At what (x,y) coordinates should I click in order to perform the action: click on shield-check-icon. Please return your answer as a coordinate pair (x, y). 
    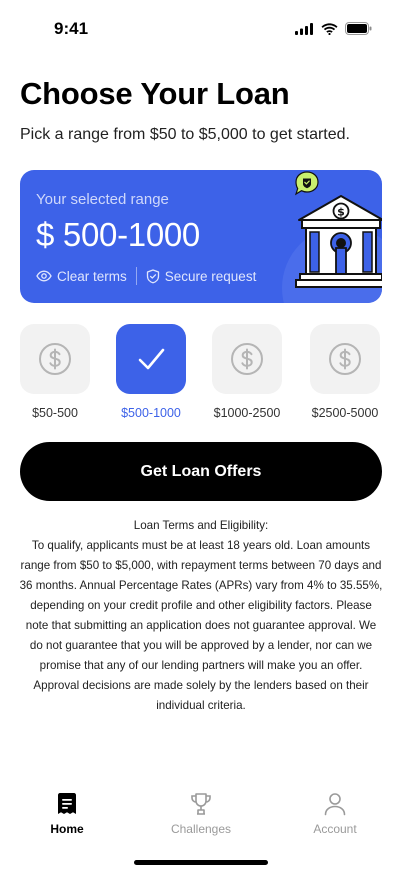
    Looking at the image, I should click on (152, 275).